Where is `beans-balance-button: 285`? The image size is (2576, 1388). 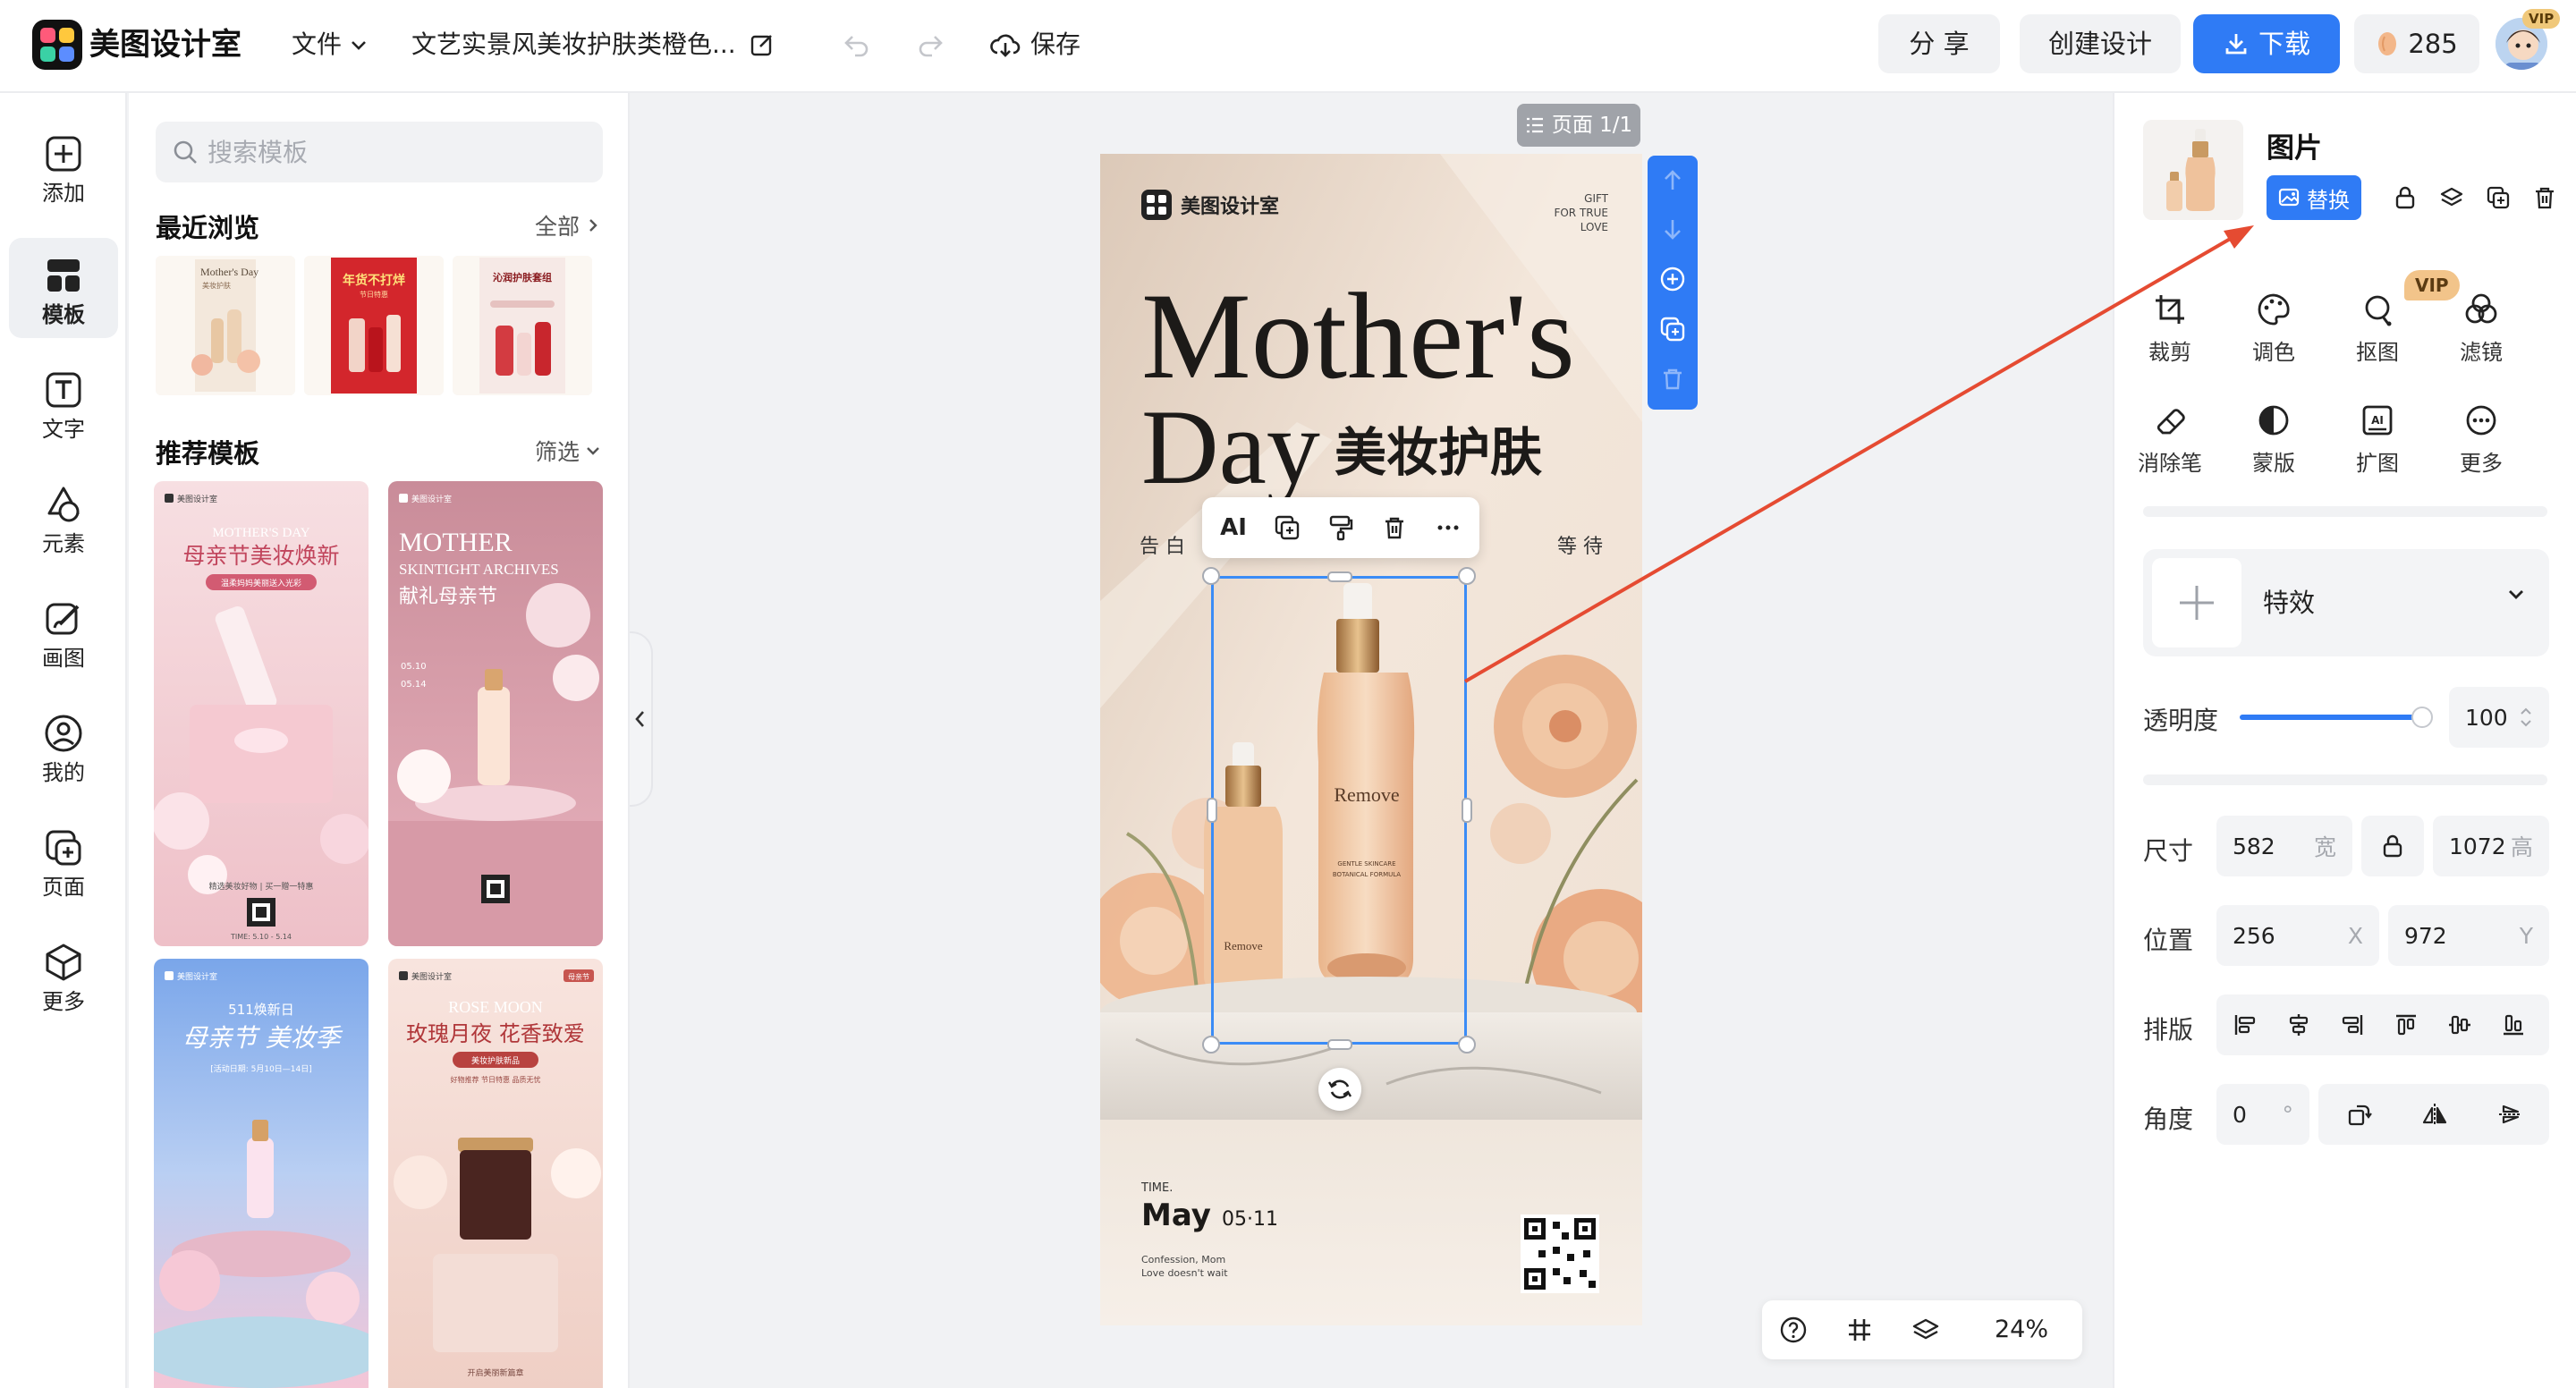
beans-balance-button: 285 is located at coordinates (2416, 44).